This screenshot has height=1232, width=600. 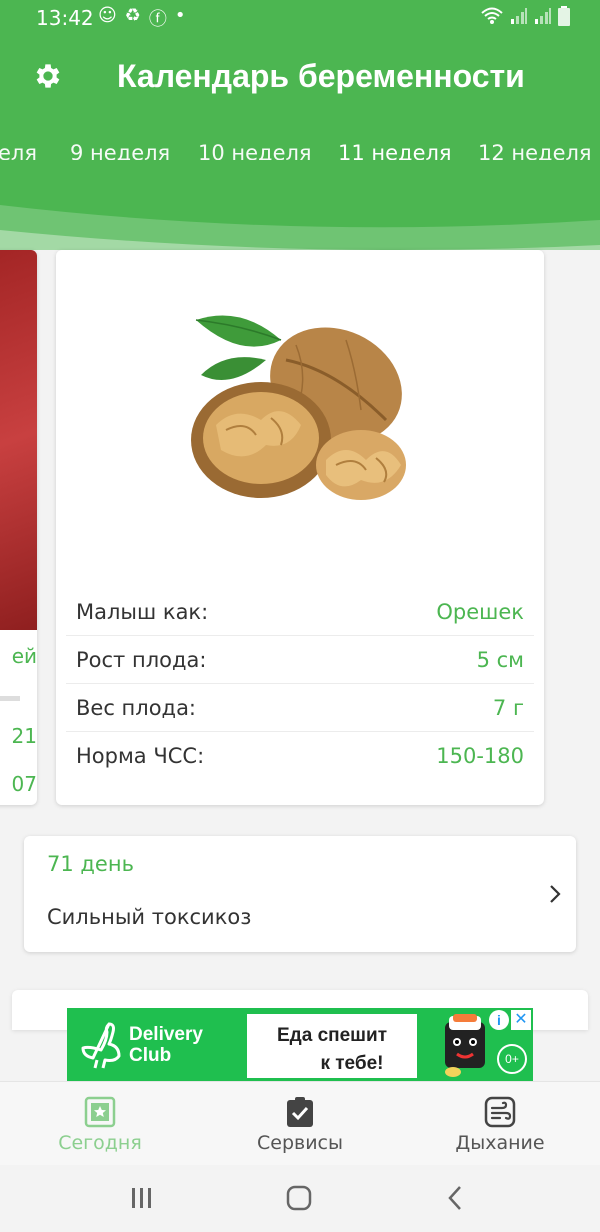 I want to click on ostrich-logo-icon, so click(x=101, y=1045).